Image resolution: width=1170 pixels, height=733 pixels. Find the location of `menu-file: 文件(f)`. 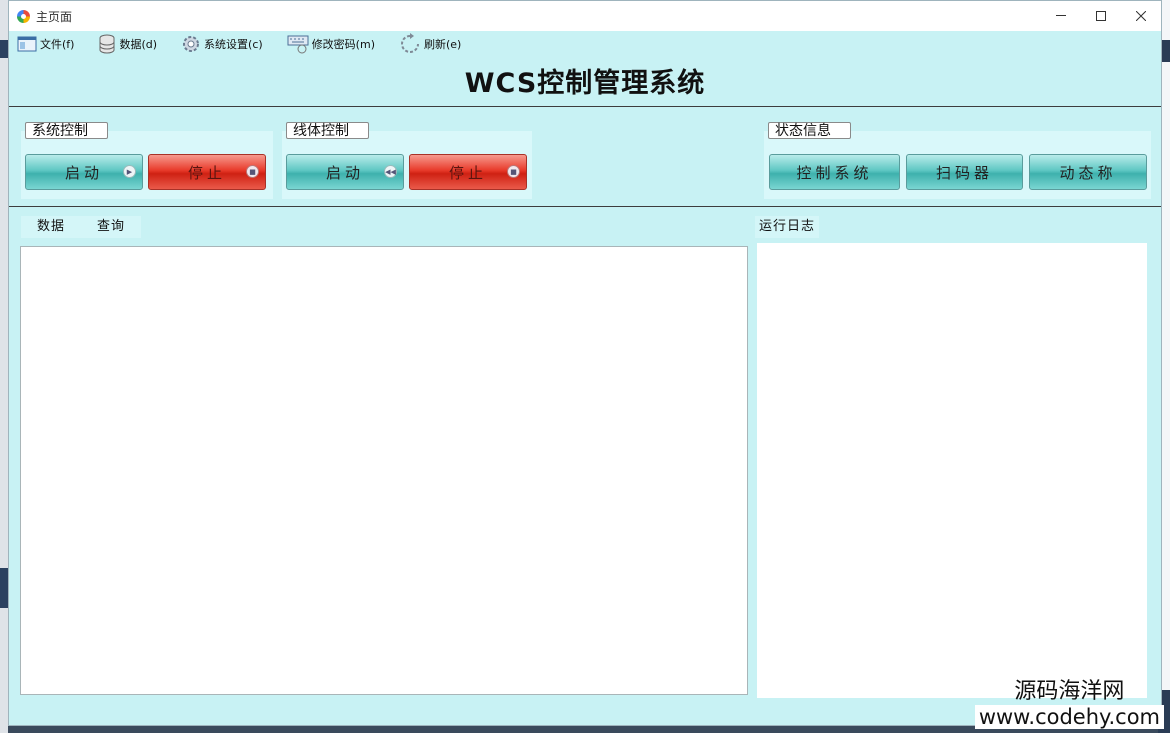

menu-file: 文件(f) is located at coordinates (45, 44).